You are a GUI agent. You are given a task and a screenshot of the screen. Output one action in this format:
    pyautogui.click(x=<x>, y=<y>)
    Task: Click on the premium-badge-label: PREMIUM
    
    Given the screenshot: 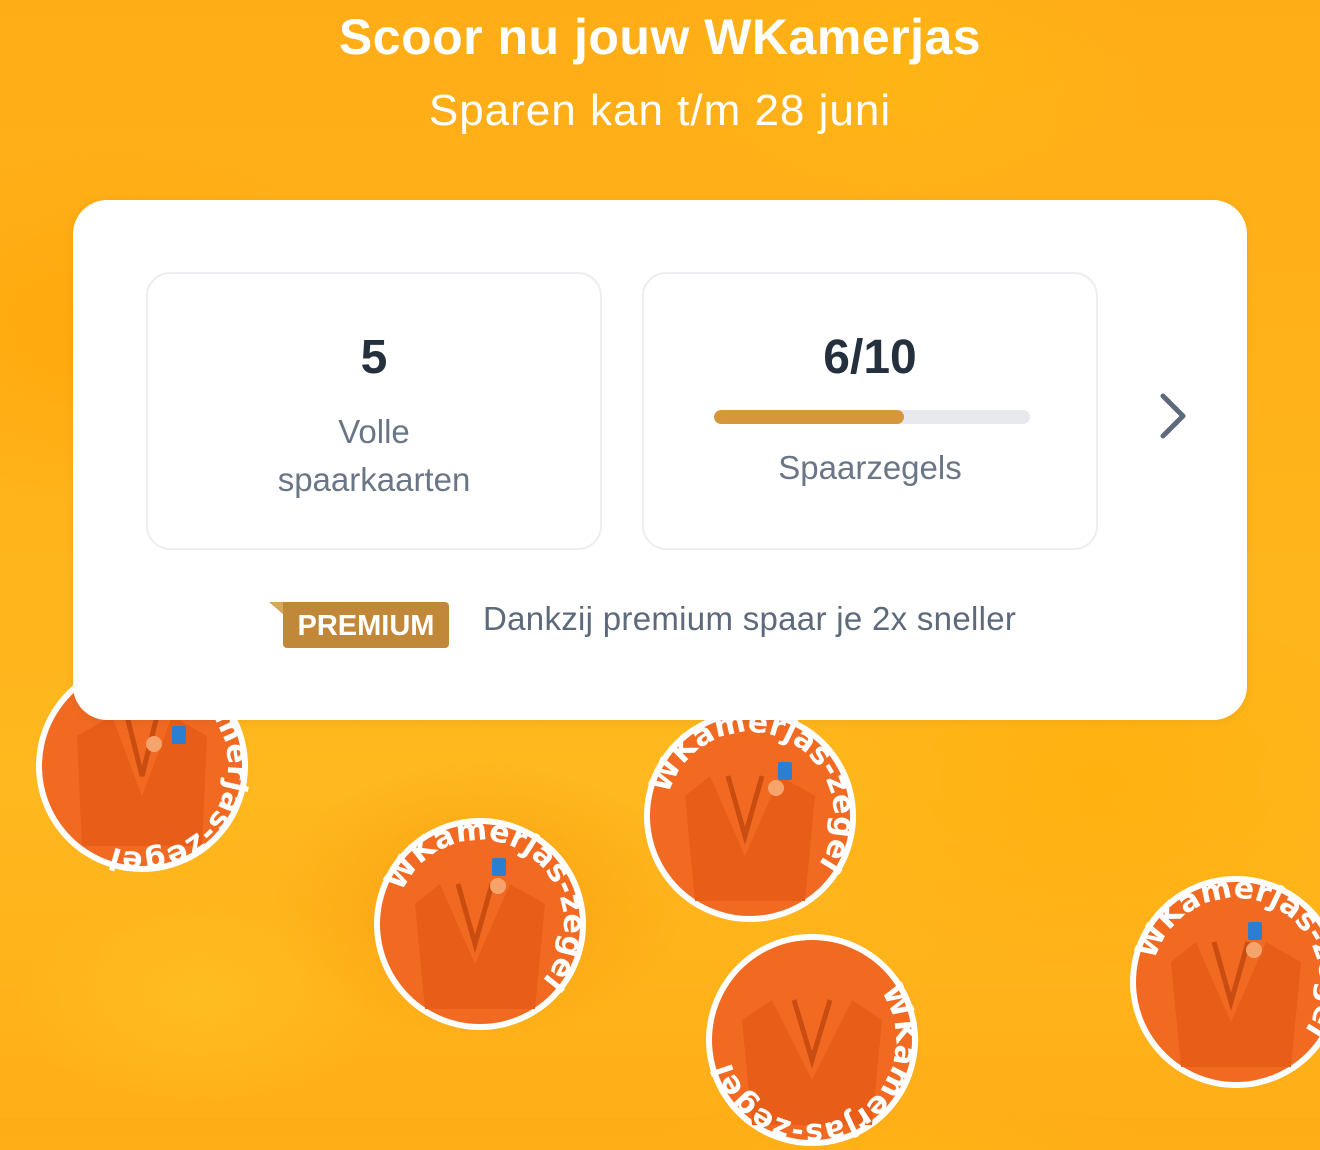 What is the action you would take?
    pyautogui.click(x=366, y=625)
    